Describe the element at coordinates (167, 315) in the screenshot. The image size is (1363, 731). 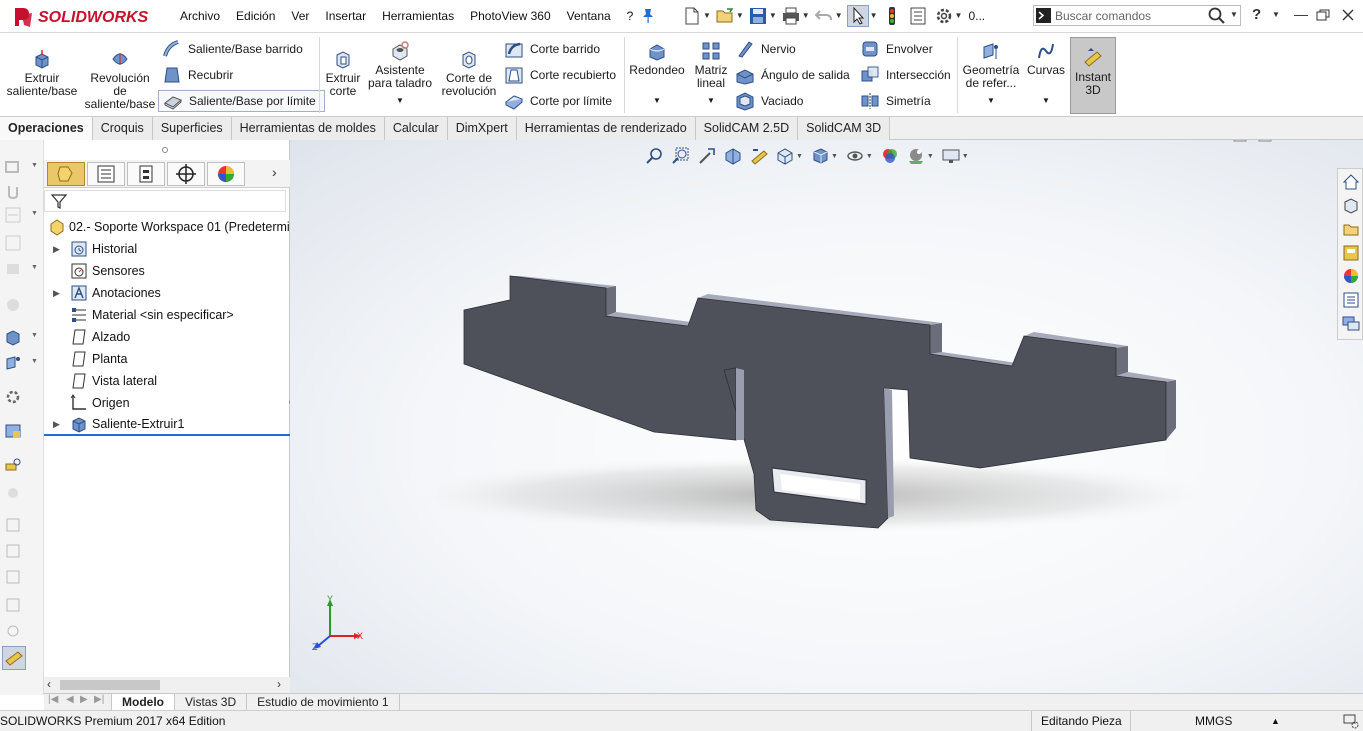
I see `tree-item-material: Material <sin especificar>` at that location.